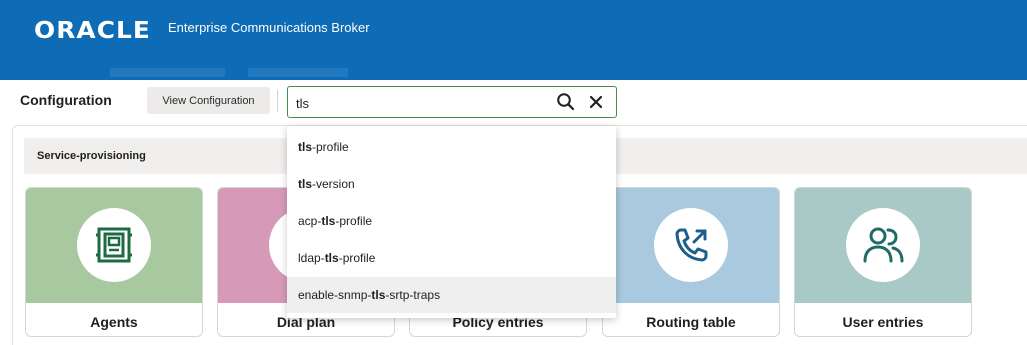 This screenshot has height=345, width=1027. I want to click on dropdown-option: acp-tls-profile, so click(451, 221).